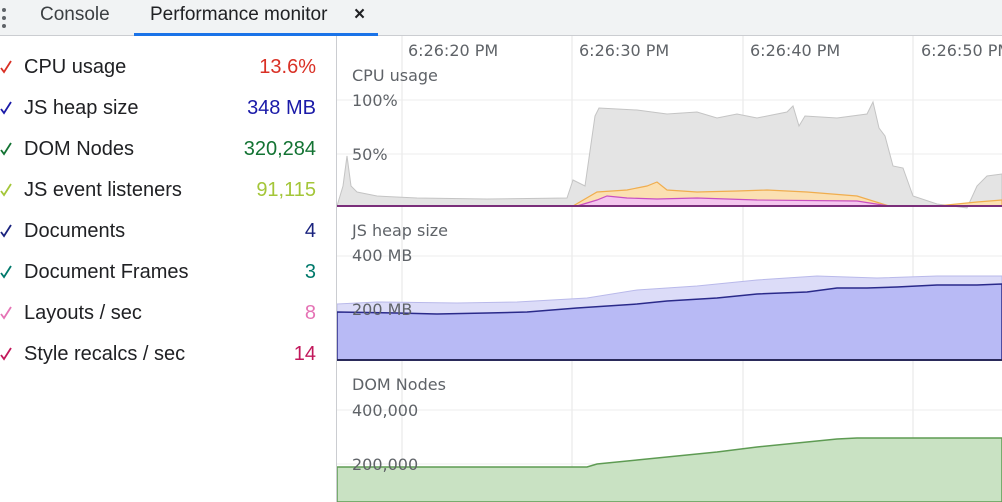 The width and height of the screenshot is (1002, 502). Describe the element at coordinates (399, 384) in the screenshot. I see `dom-chart-title: DOM Nodes` at that location.